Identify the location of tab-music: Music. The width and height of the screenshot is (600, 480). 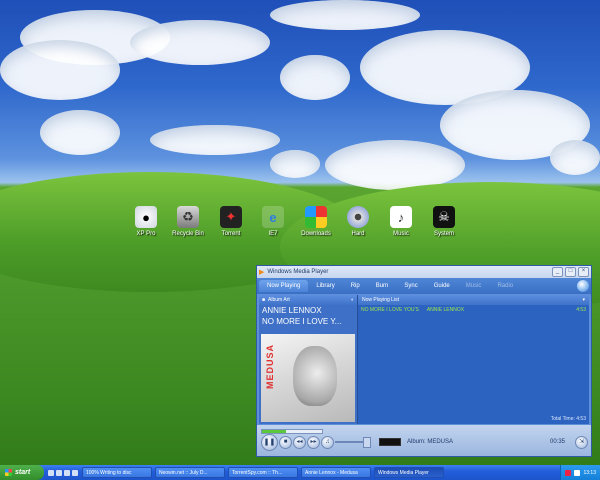
(474, 286).